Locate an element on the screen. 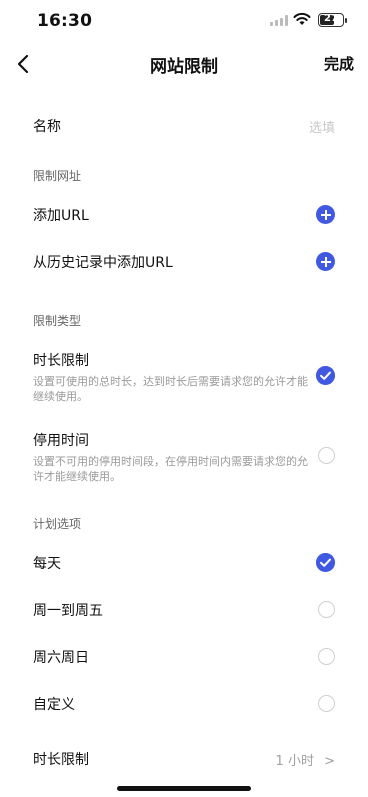  done-button: 完成 is located at coordinates (339, 63).